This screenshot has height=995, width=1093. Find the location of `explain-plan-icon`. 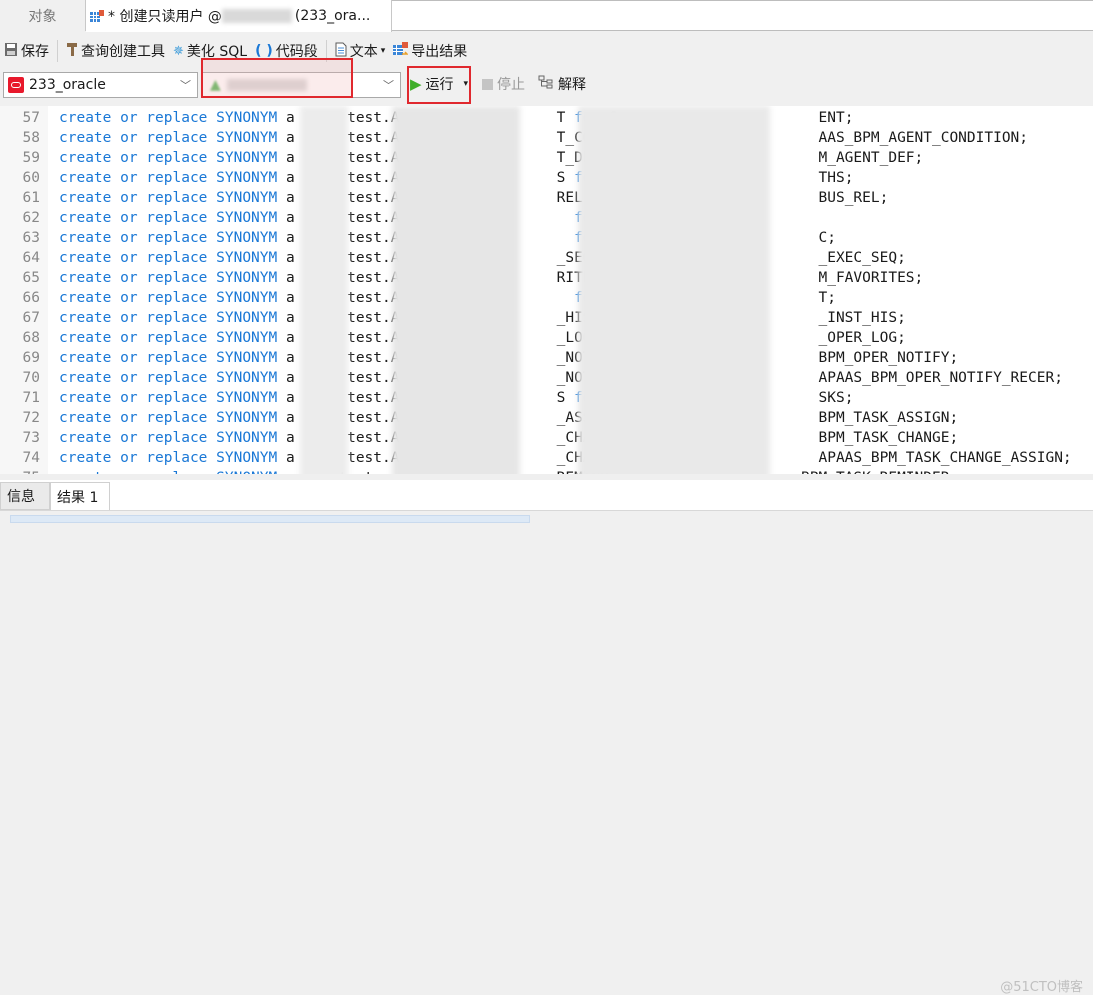

explain-plan-icon is located at coordinates (546, 84).